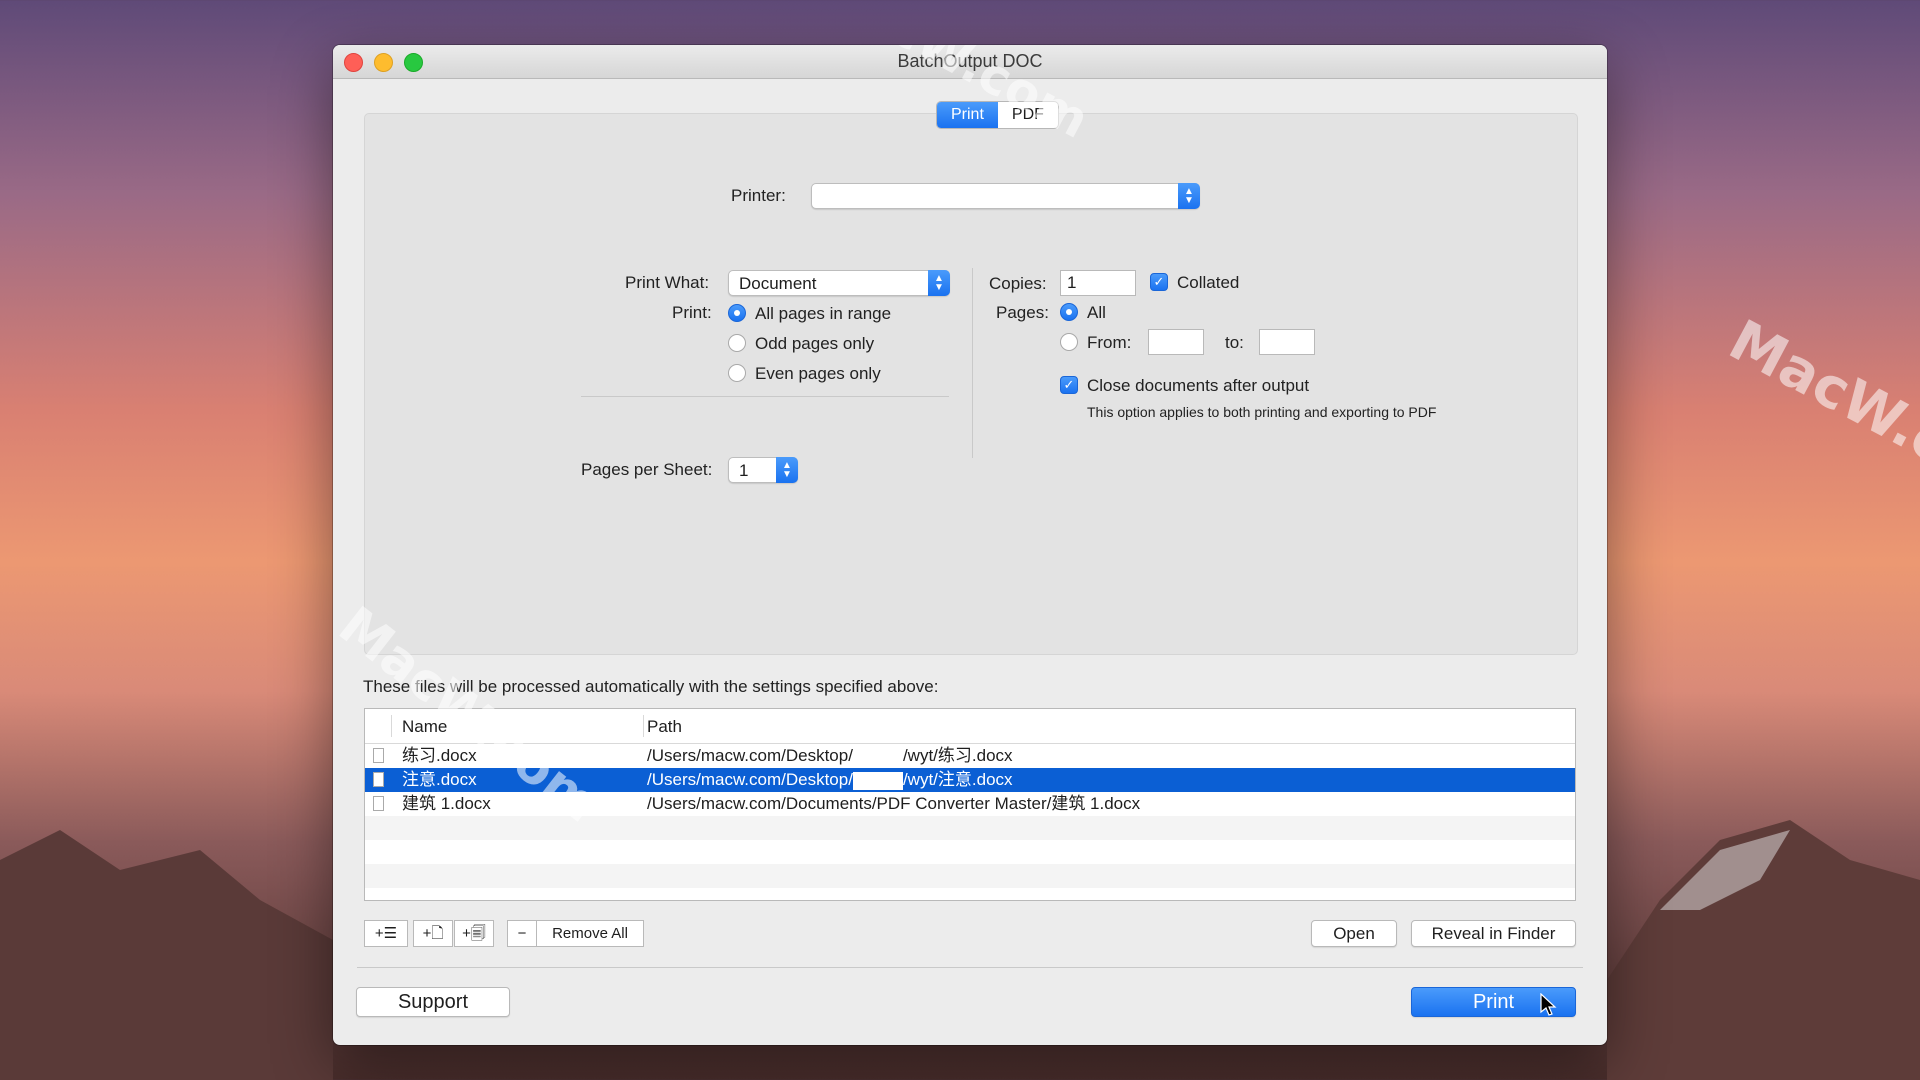 The height and width of the screenshot is (1080, 1920). I want to click on remove-all-button: Remove All, so click(590, 933).